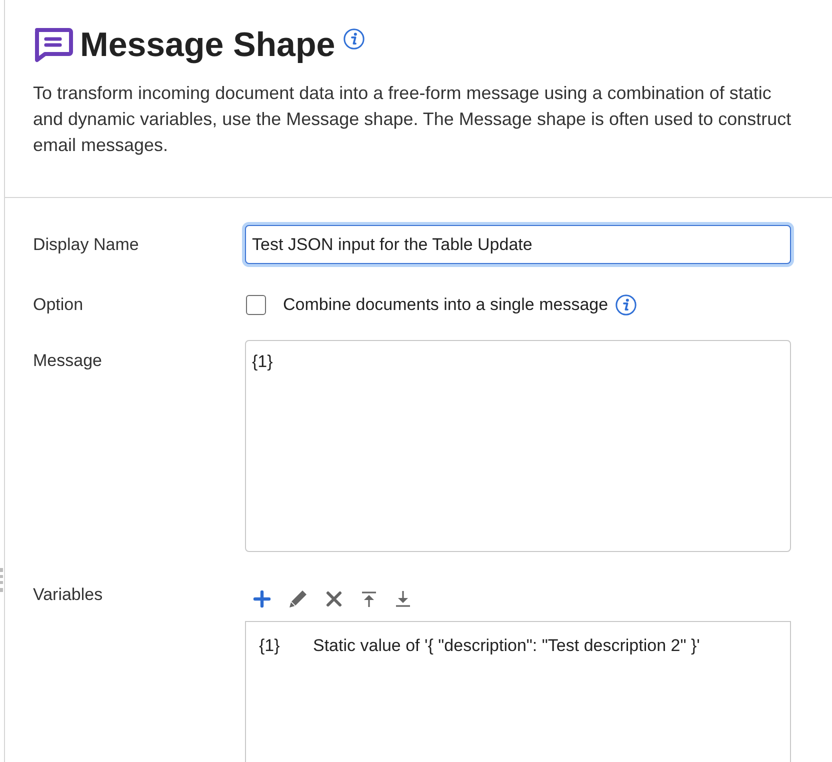 Image resolution: width=832 pixels, height=762 pixels. Describe the element at coordinates (256, 305) in the screenshot. I see `checkbox` at that location.